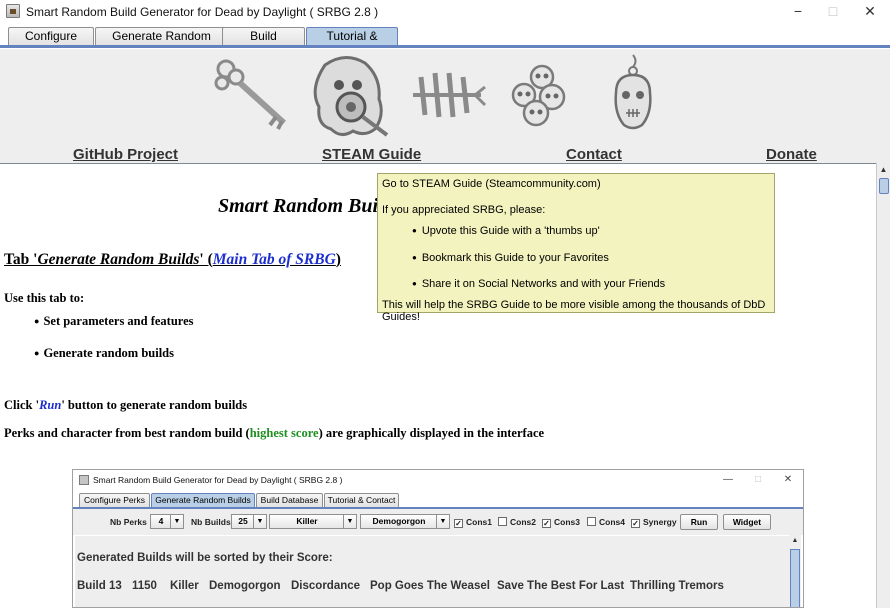 The image size is (890, 608). I want to click on steam-guide-link: STEAM Guide, so click(371, 154).